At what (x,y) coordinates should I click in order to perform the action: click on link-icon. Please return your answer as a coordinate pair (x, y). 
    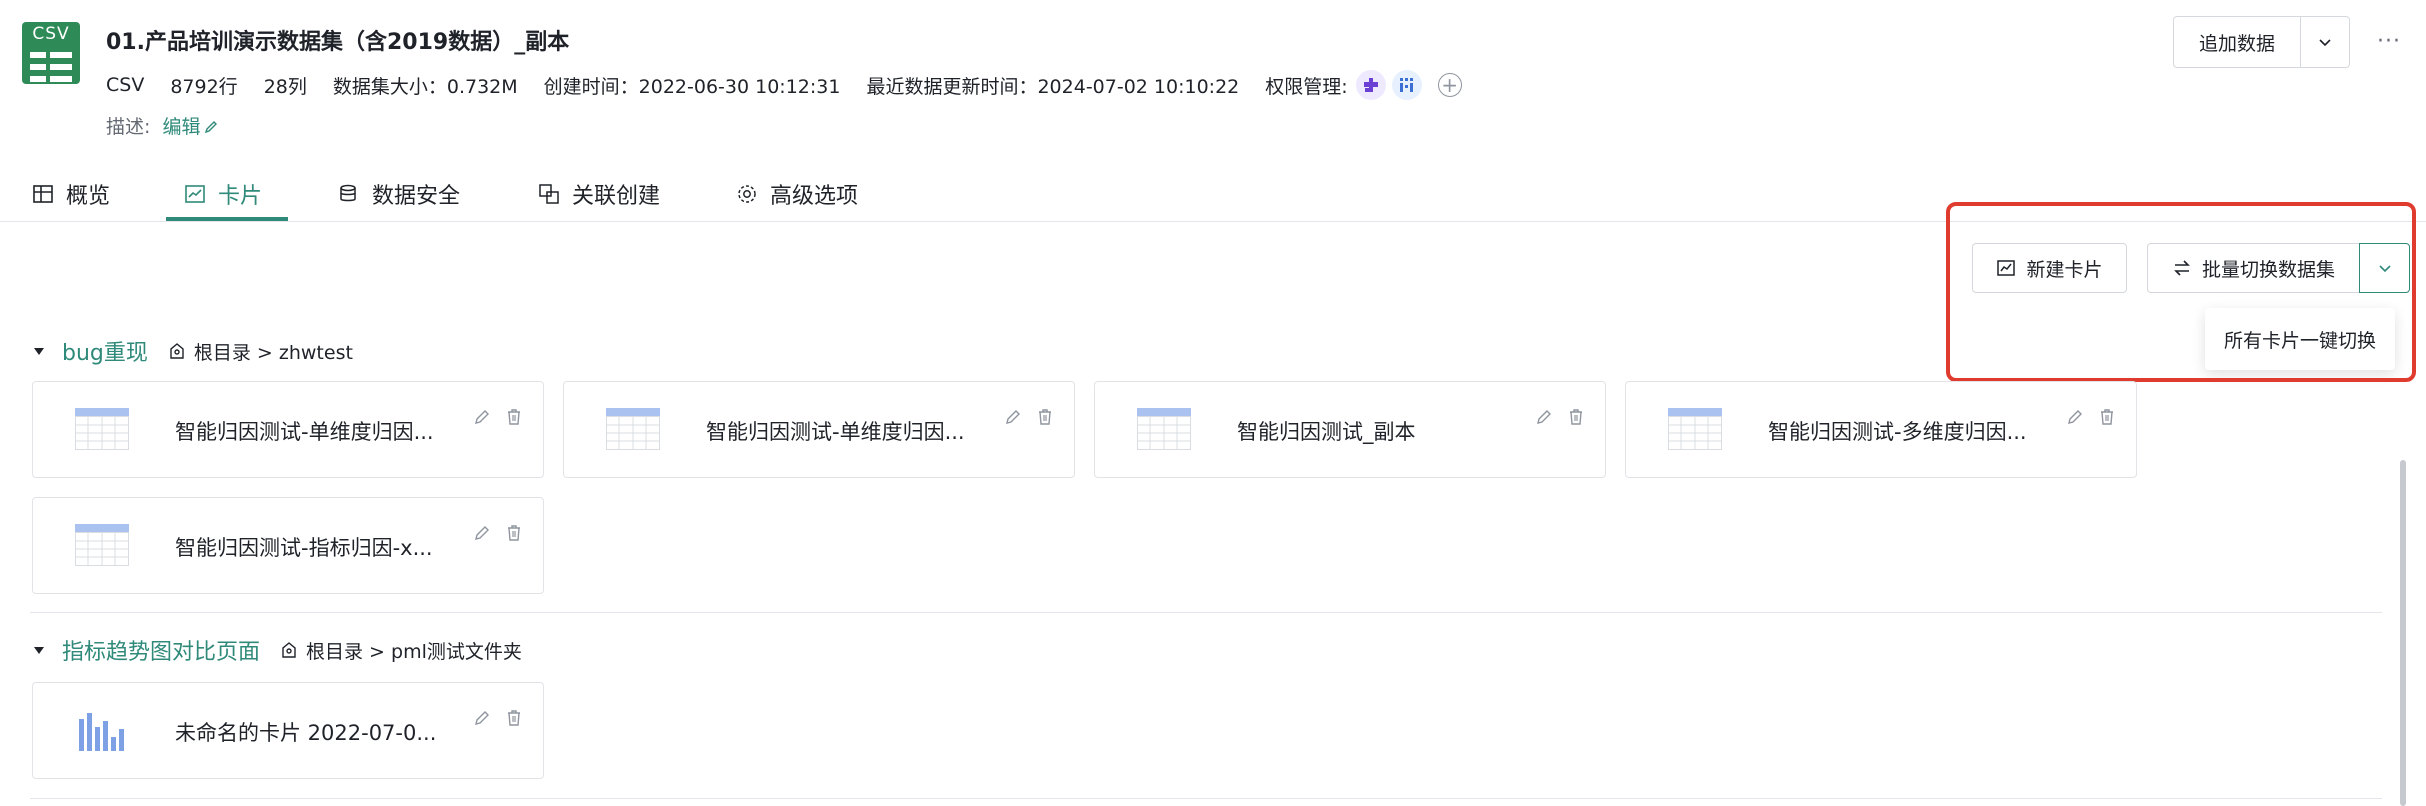
    Looking at the image, I should click on (549, 194).